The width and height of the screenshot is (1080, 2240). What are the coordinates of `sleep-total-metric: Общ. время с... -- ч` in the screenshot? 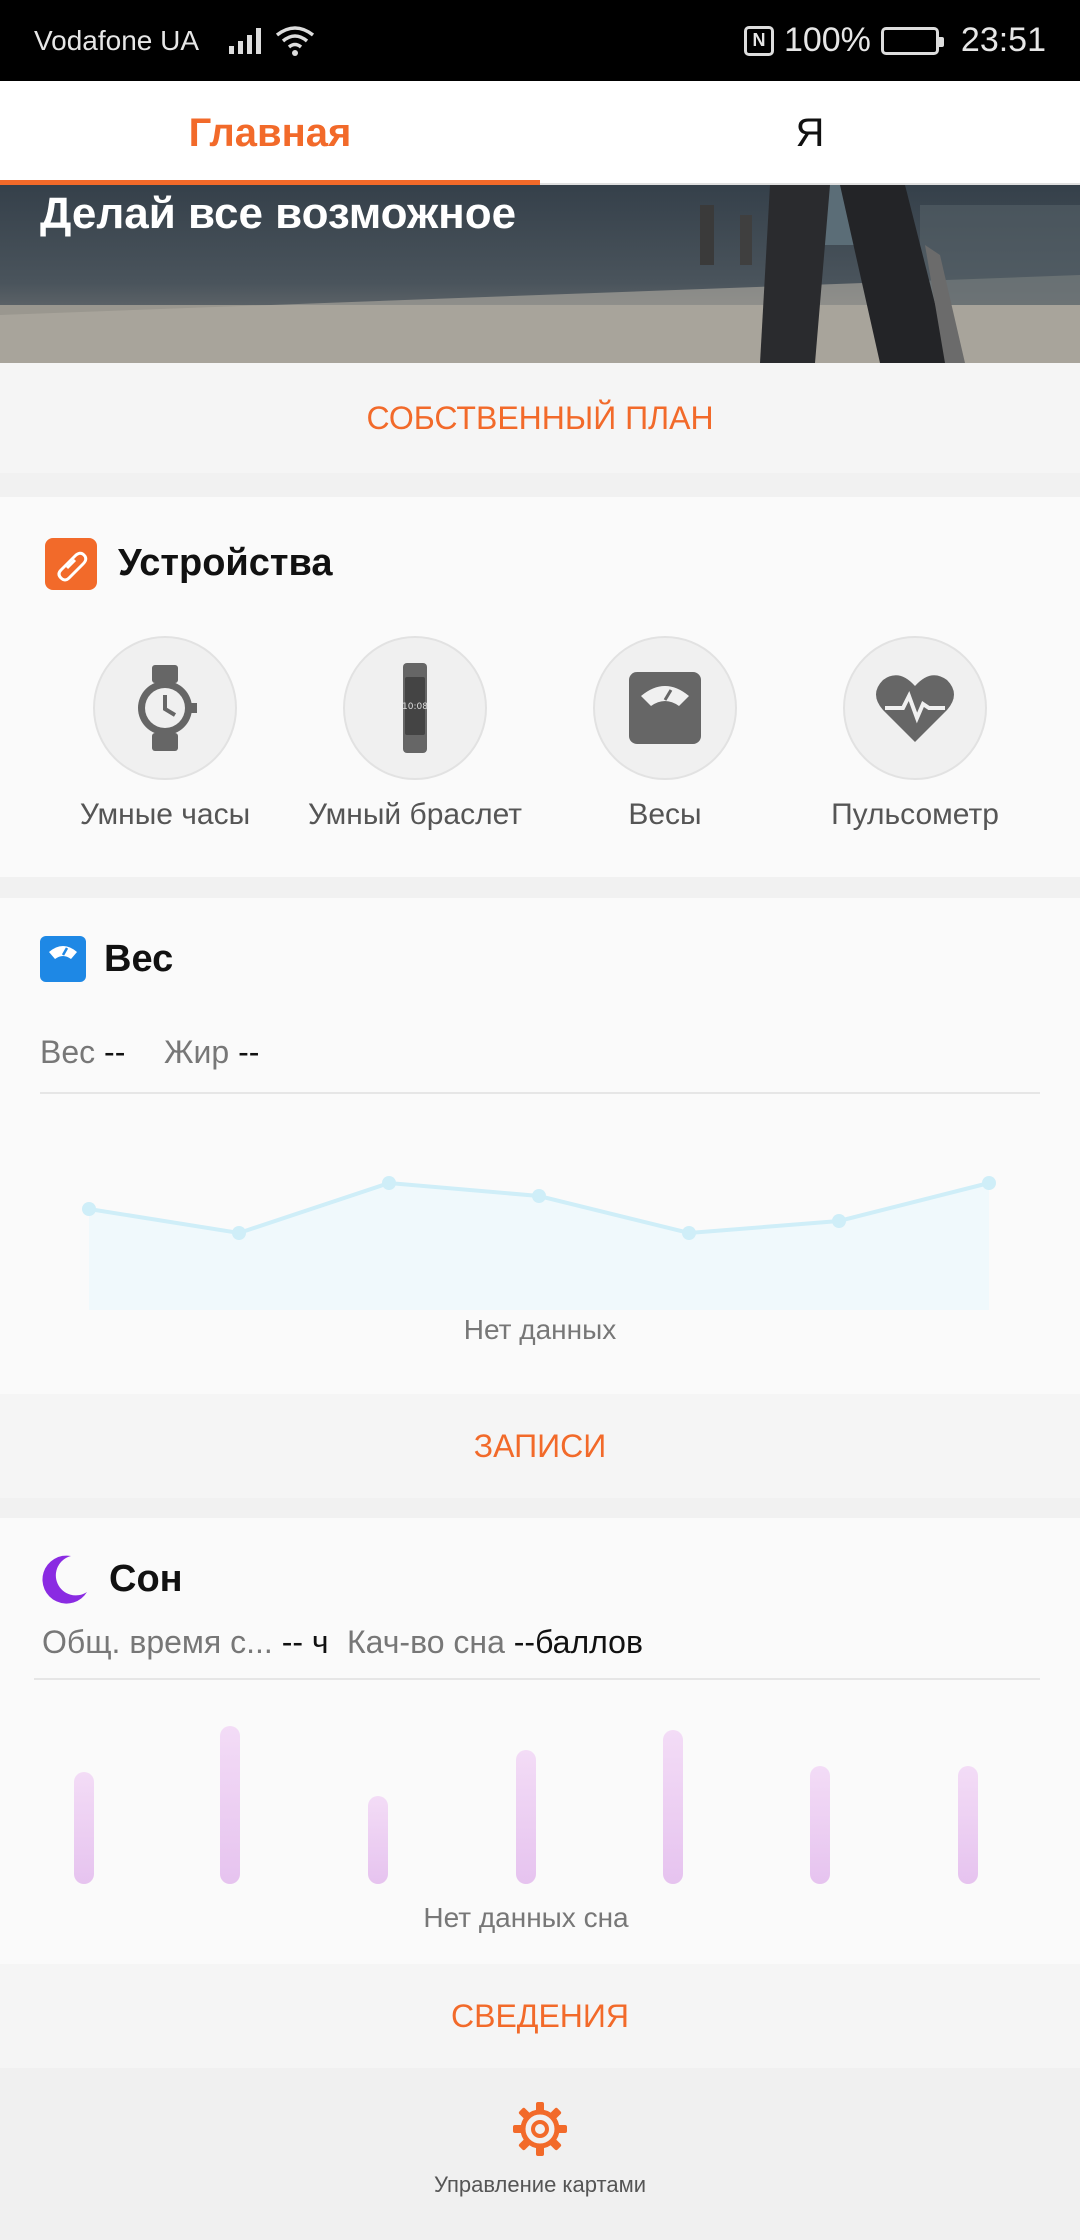 It's located at (185, 1642).